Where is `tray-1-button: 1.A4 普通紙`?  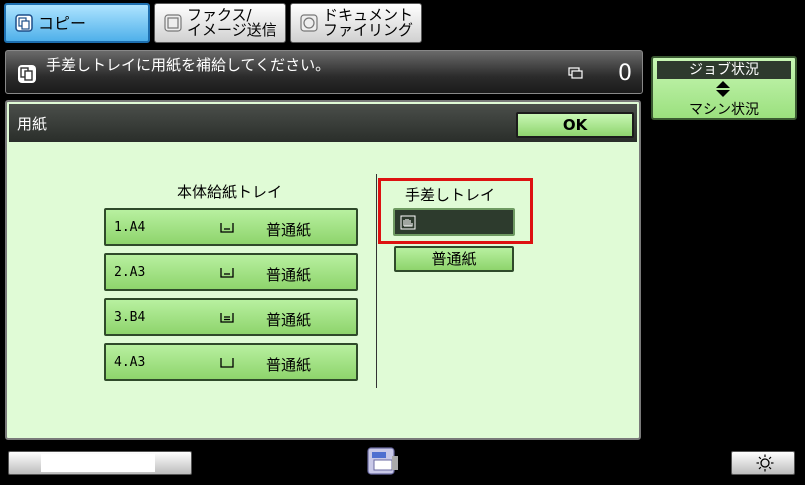
tray-1-button: 1.A4 普通紙 is located at coordinates (231, 227).